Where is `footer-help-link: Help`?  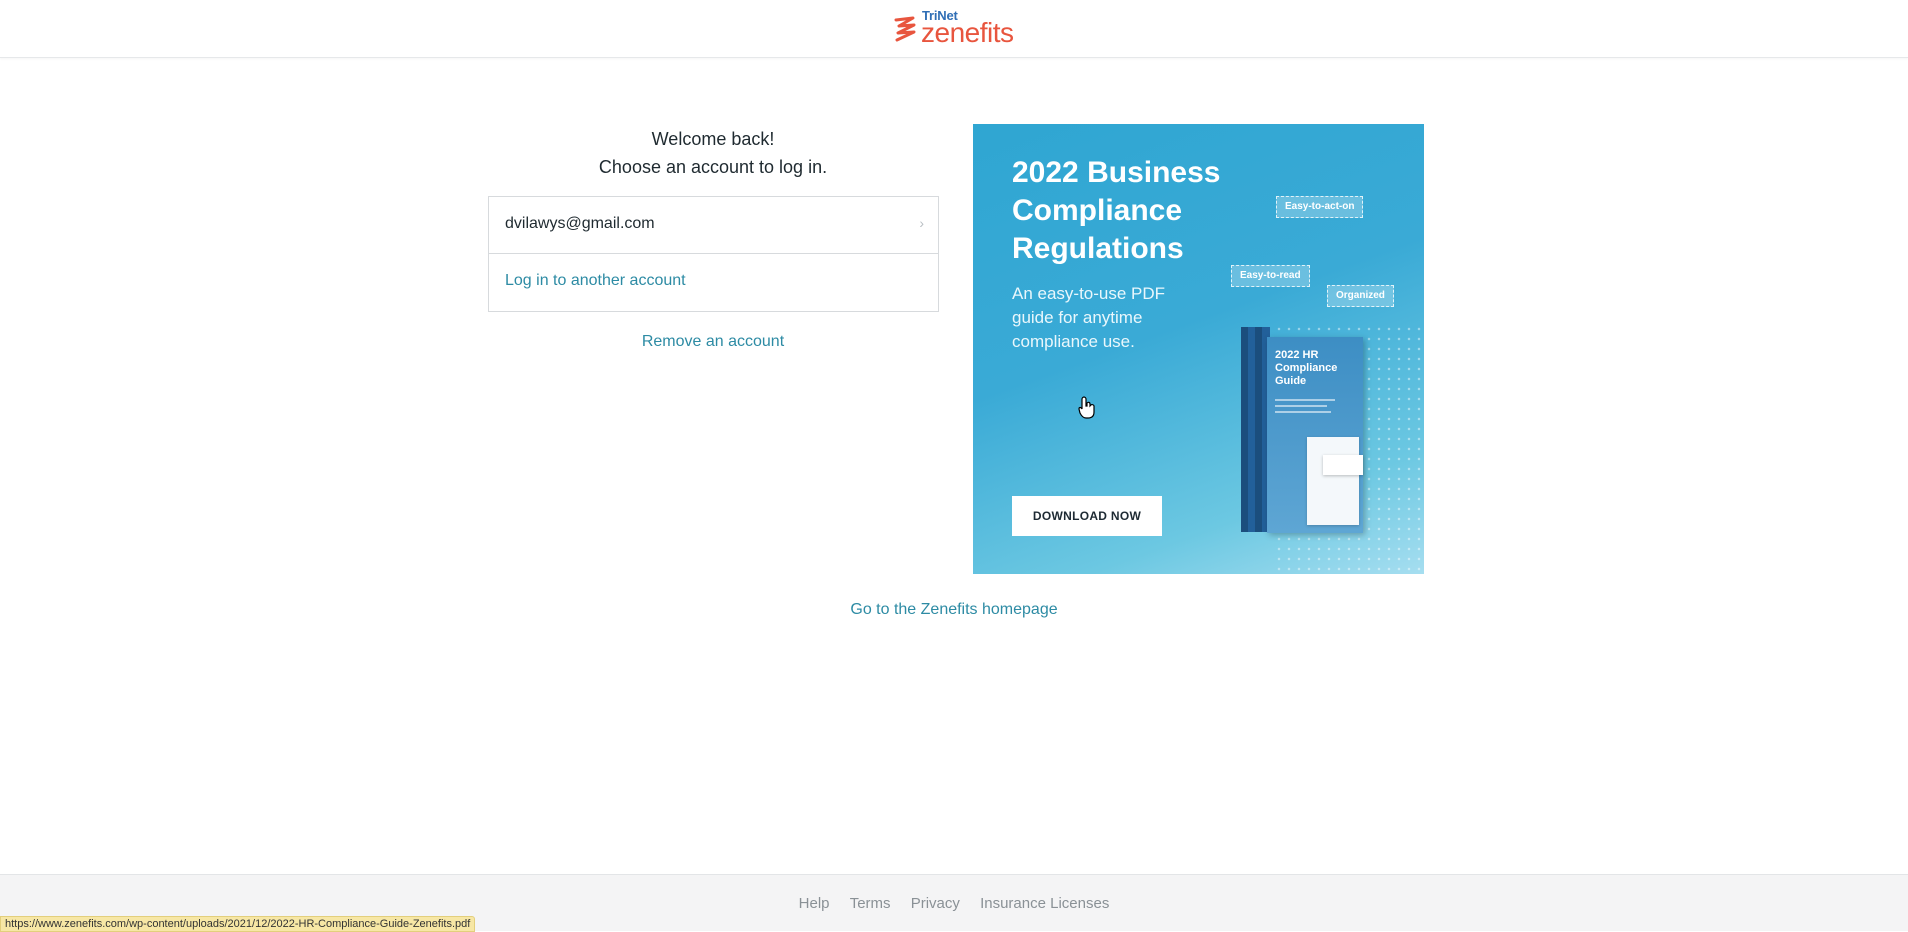 footer-help-link: Help is located at coordinates (814, 903).